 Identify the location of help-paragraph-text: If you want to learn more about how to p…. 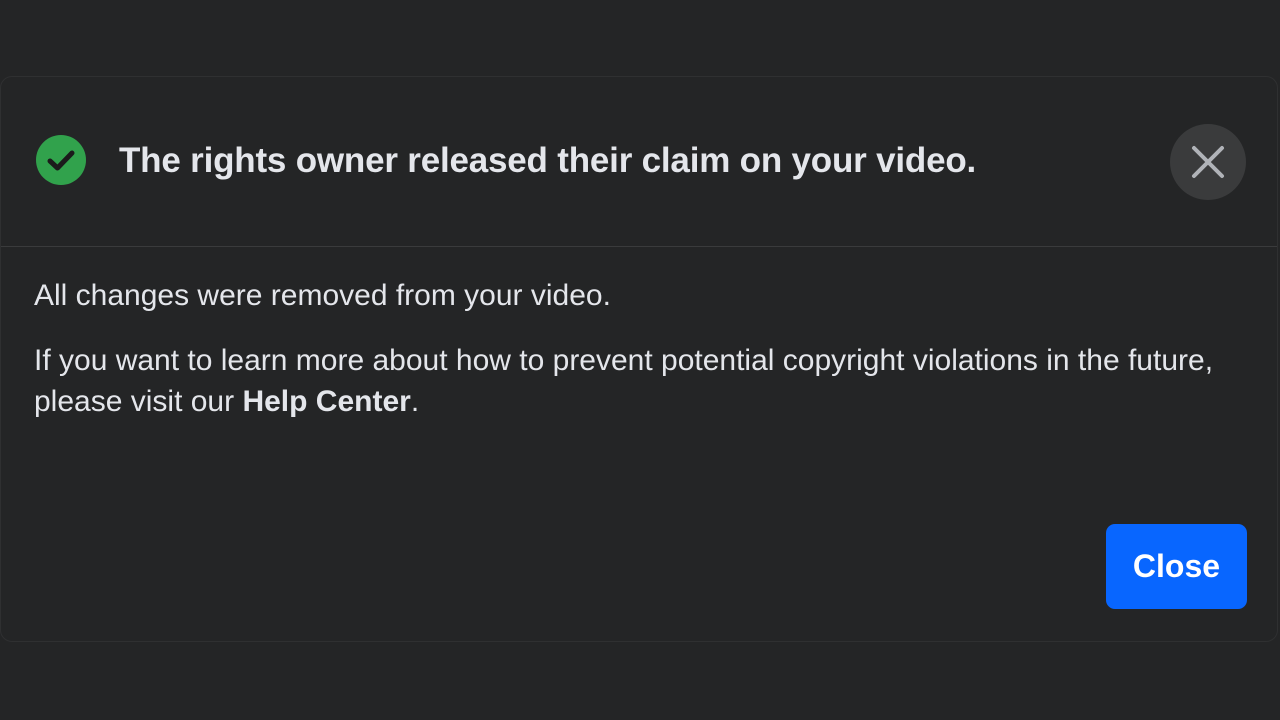
(624, 381).